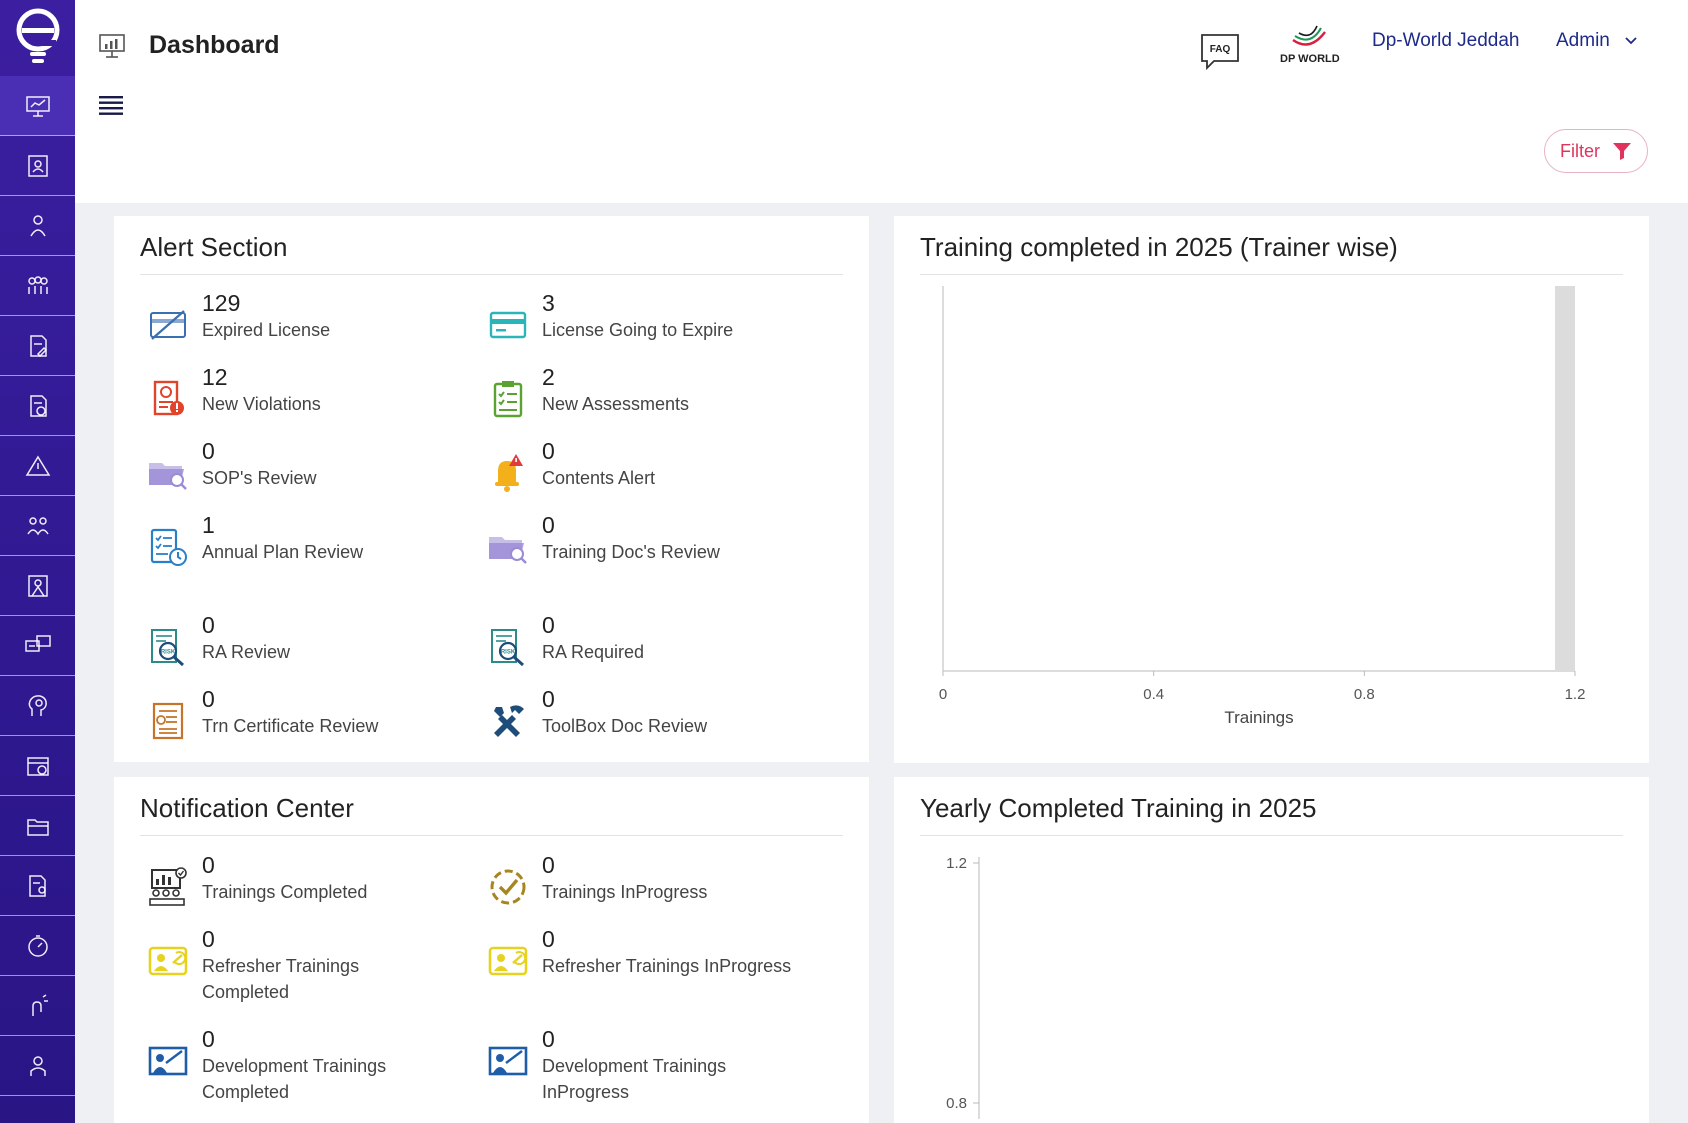 This screenshot has height=1123, width=1688. I want to click on sidebar-item-chat, so click(37, 646).